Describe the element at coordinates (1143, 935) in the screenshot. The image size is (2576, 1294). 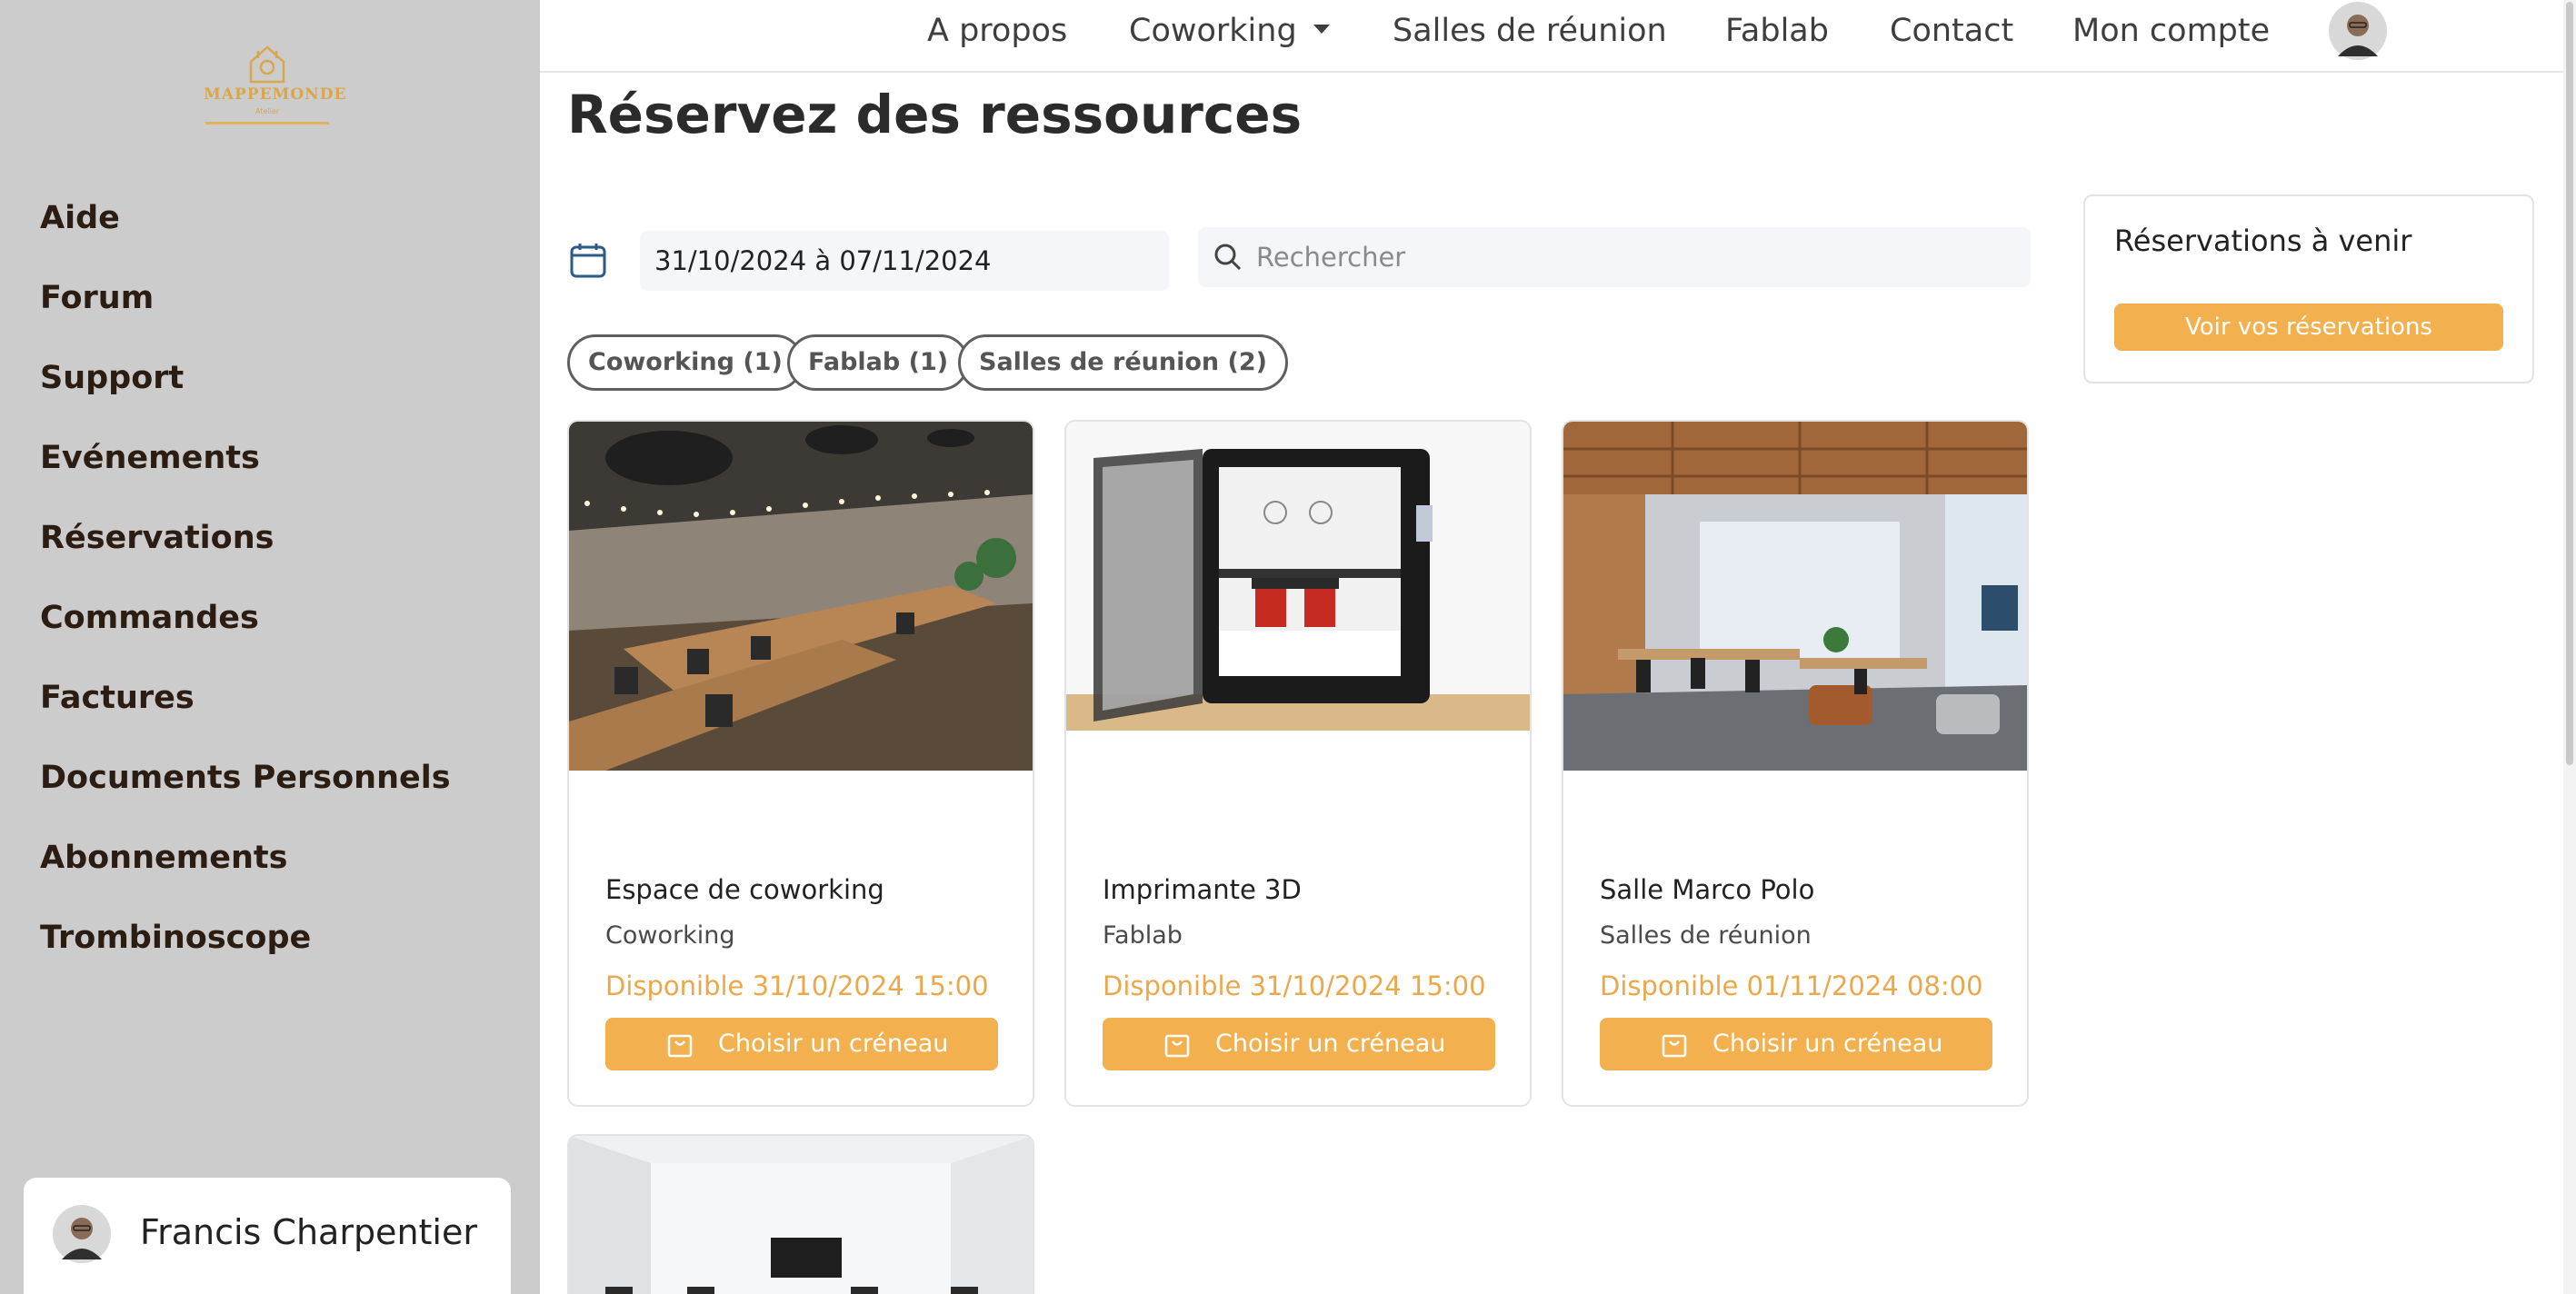
I see `card-category: Fablab` at that location.